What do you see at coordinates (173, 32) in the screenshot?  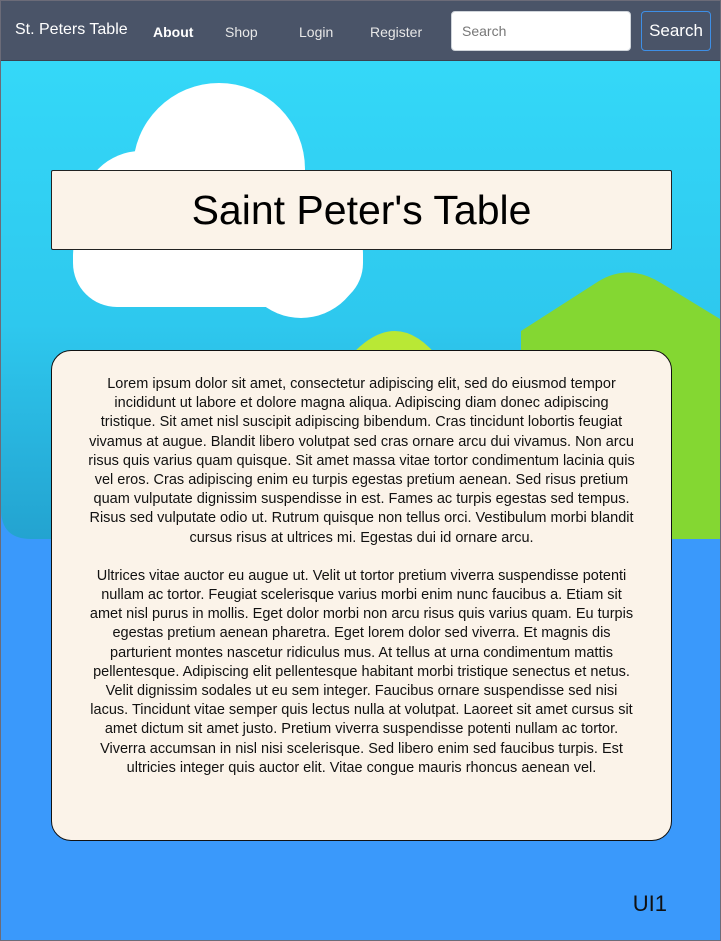 I see `nav-link-about: About` at bounding box center [173, 32].